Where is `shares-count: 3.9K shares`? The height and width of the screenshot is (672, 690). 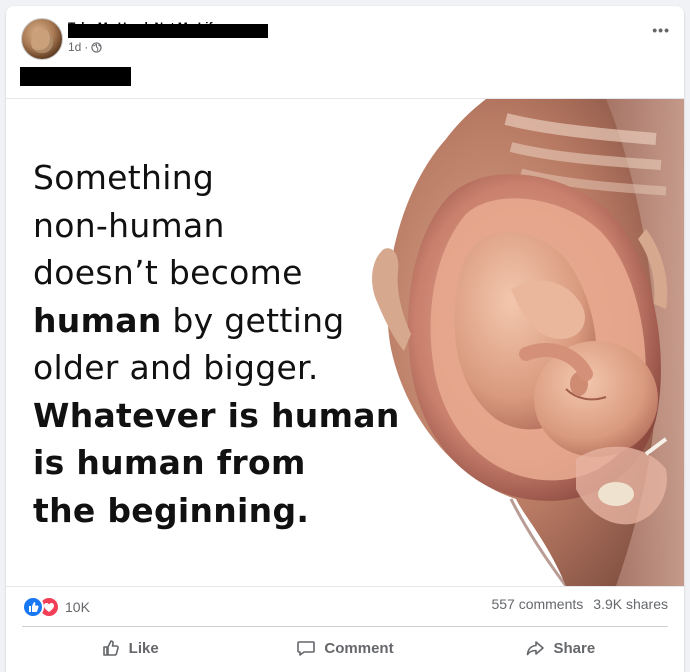
shares-count: 3.9K shares is located at coordinates (630, 604).